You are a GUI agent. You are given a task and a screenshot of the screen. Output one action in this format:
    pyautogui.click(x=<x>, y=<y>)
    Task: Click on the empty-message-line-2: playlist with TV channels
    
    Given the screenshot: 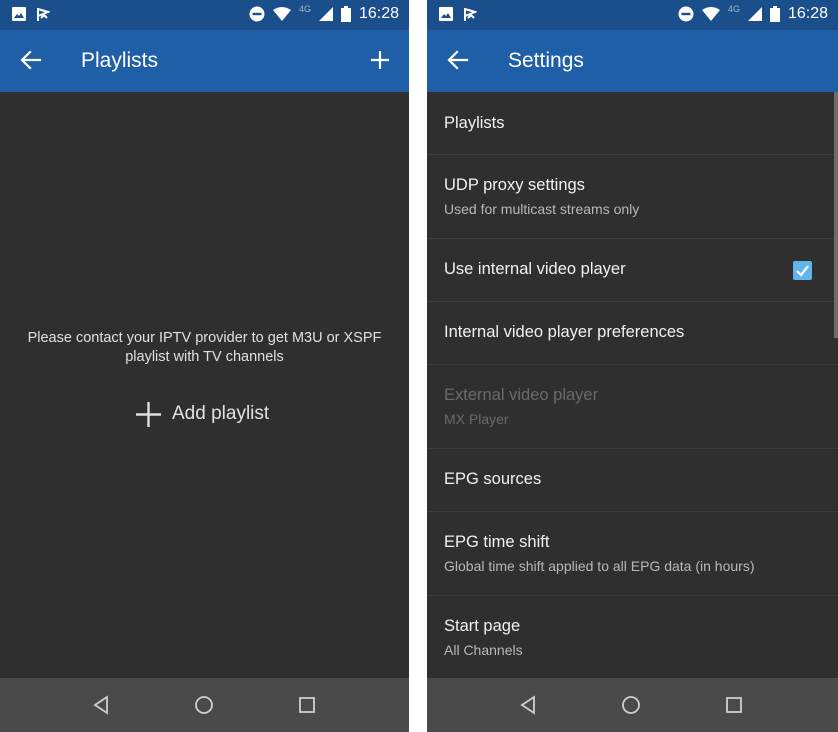 What is the action you would take?
    pyautogui.click(x=204, y=357)
    